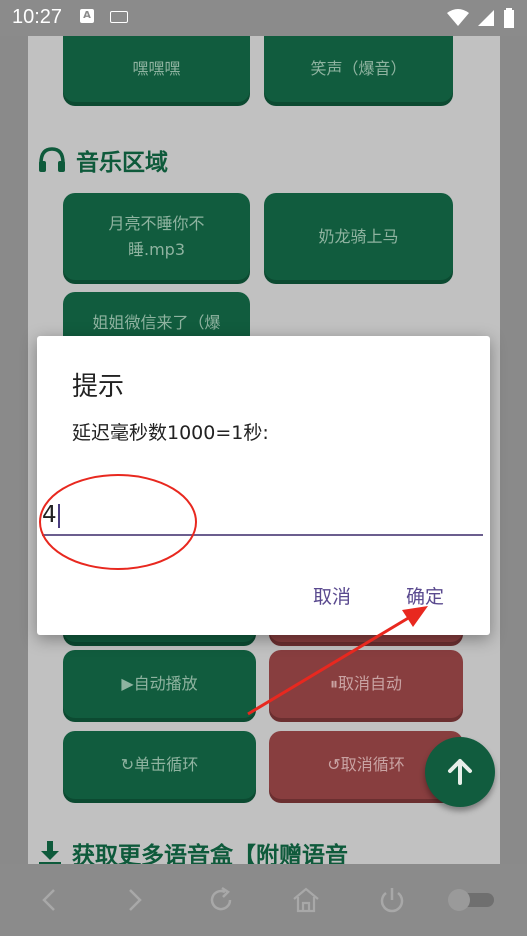 Image resolution: width=527 pixels, height=936 pixels. Describe the element at coordinates (170, 433) in the screenshot. I see `dialog-message: 延迟毫秒数1000=1秒:` at that location.